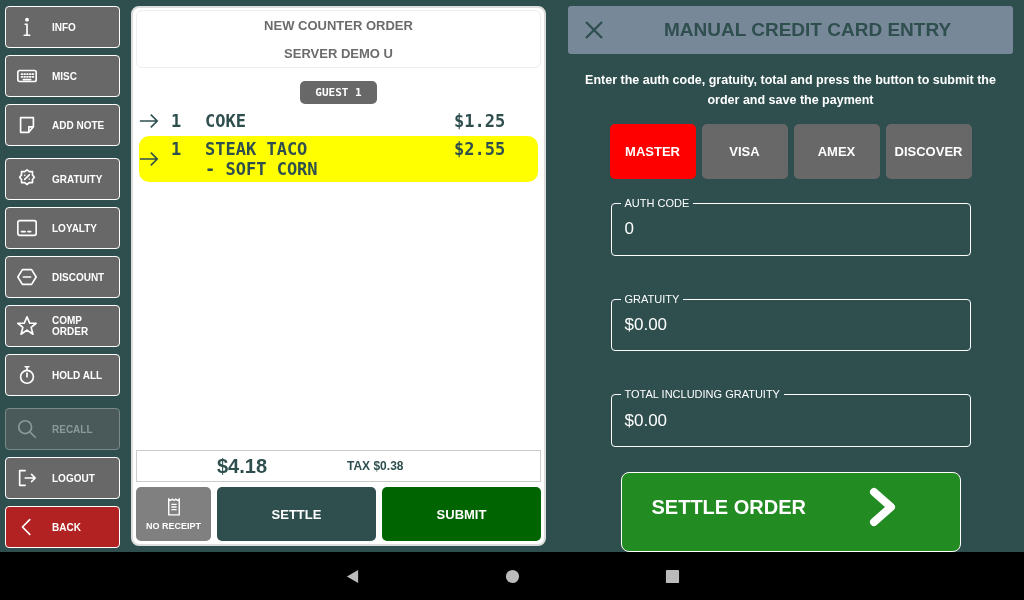  I want to click on close-icon, so click(594, 29).